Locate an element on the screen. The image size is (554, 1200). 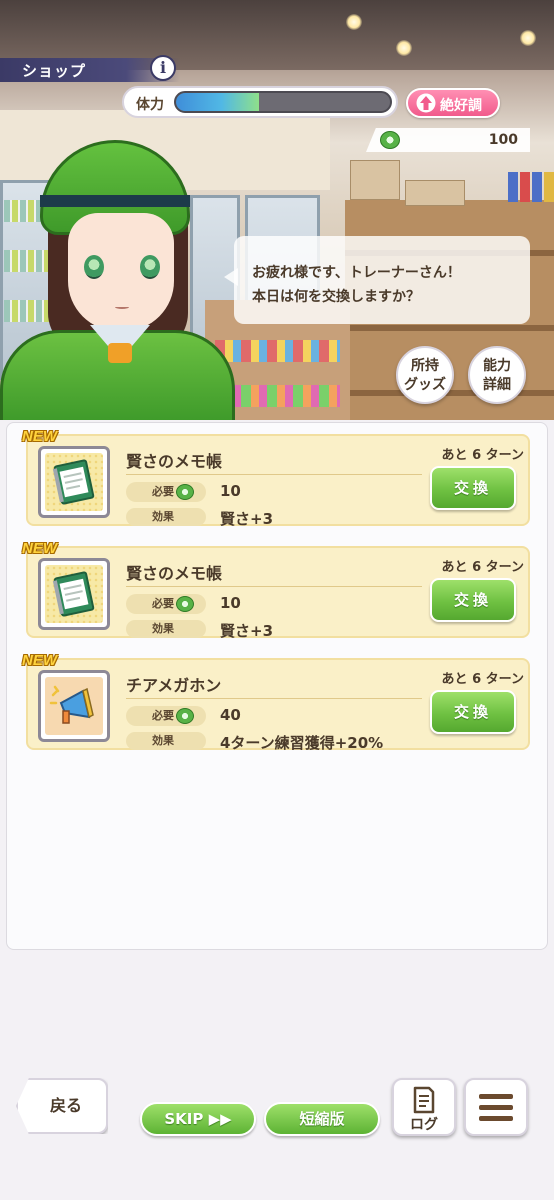
mood-badge: 絶好調 is located at coordinates (453, 103).